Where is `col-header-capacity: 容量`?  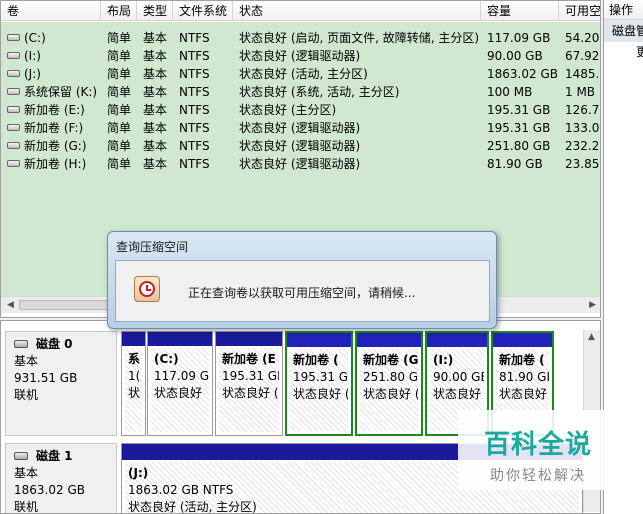
col-header-capacity: 容量 is located at coordinates (520, 11).